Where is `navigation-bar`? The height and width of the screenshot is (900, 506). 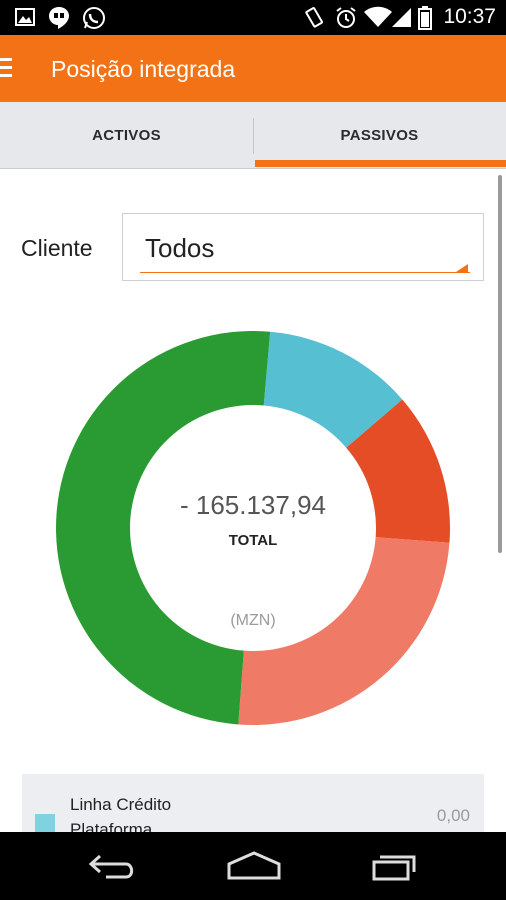 navigation-bar is located at coordinates (253, 866).